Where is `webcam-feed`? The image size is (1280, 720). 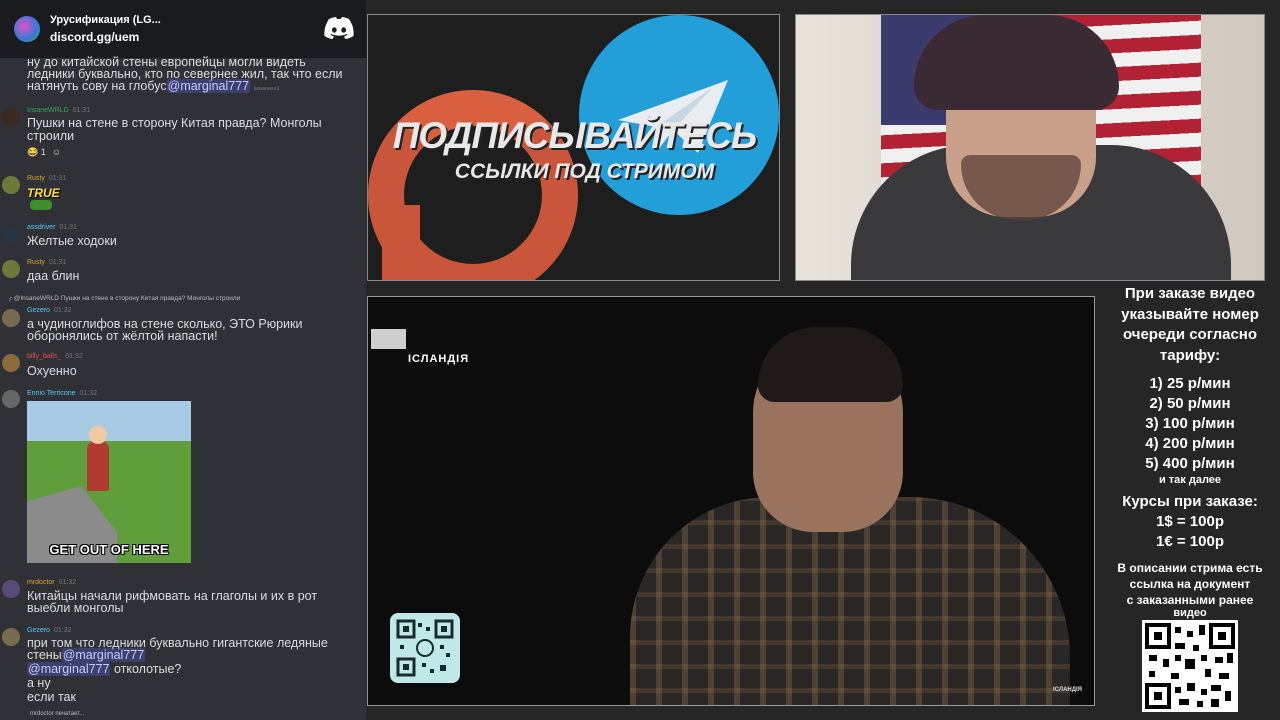
webcam-feed is located at coordinates (1030, 147).